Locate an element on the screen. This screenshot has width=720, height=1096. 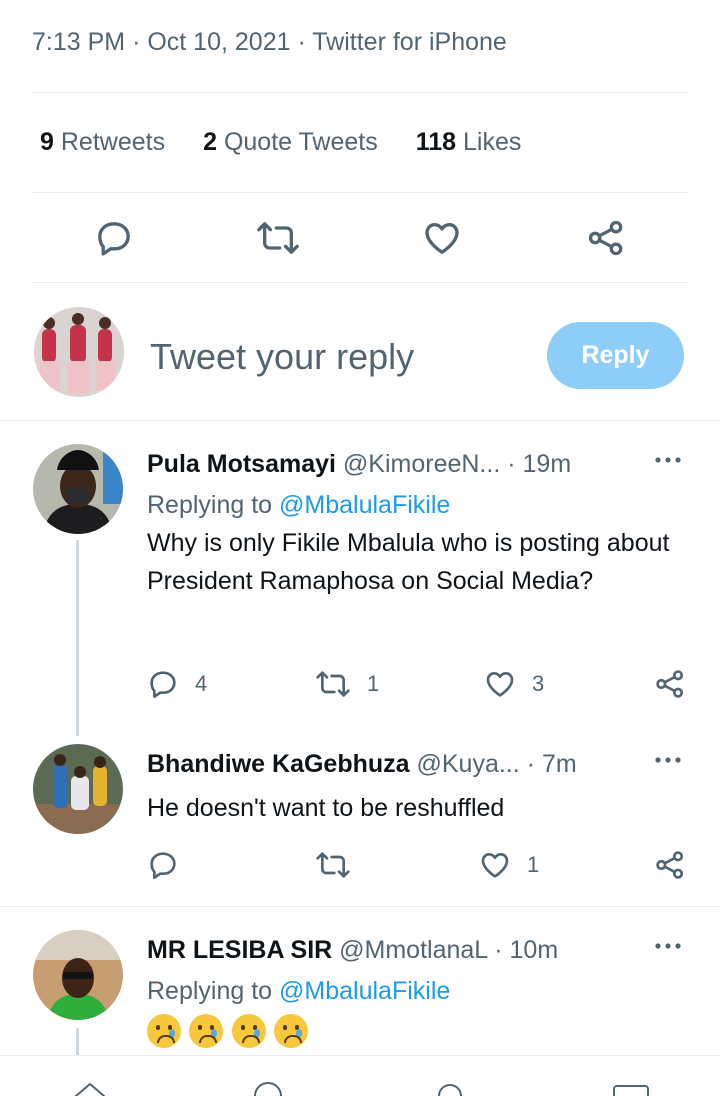
like-count: 3 is located at coordinates (538, 683).